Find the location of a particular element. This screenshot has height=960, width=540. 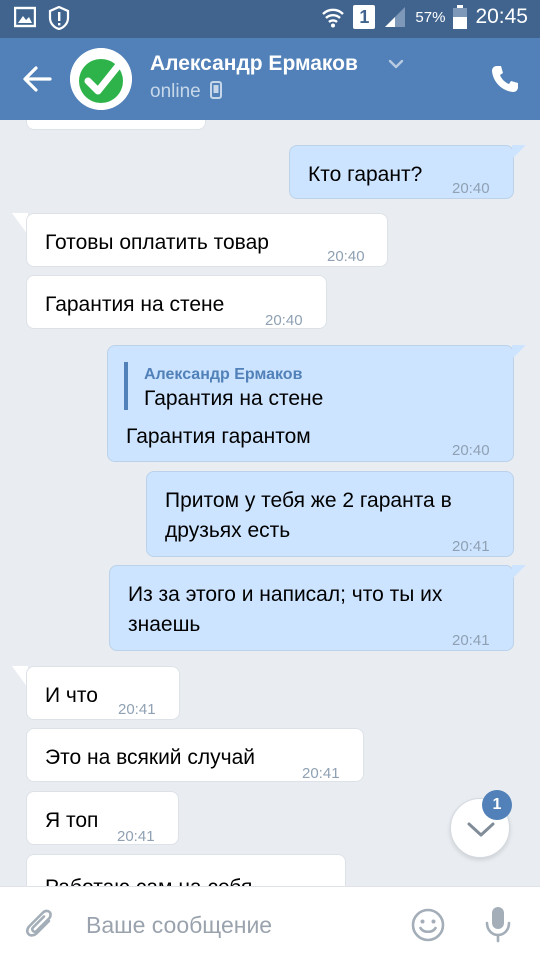

clock: 20:45 is located at coordinates (501, 16).